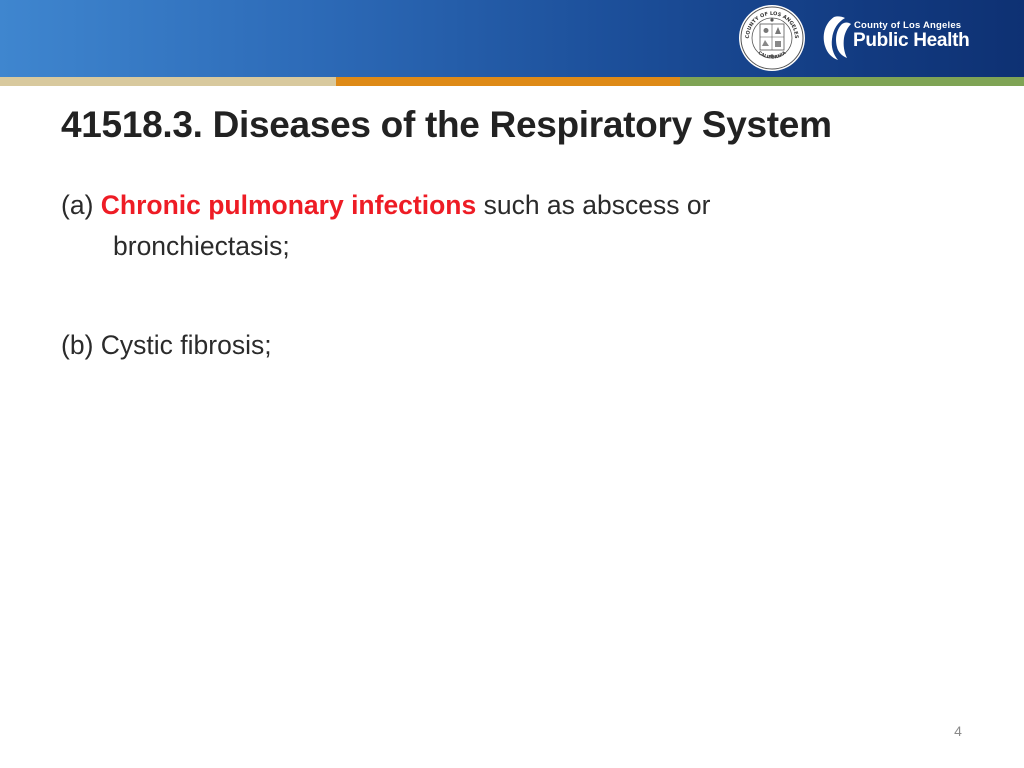  I want to click on list-item-b: (b) Cystic fibrosis;, so click(467, 345).